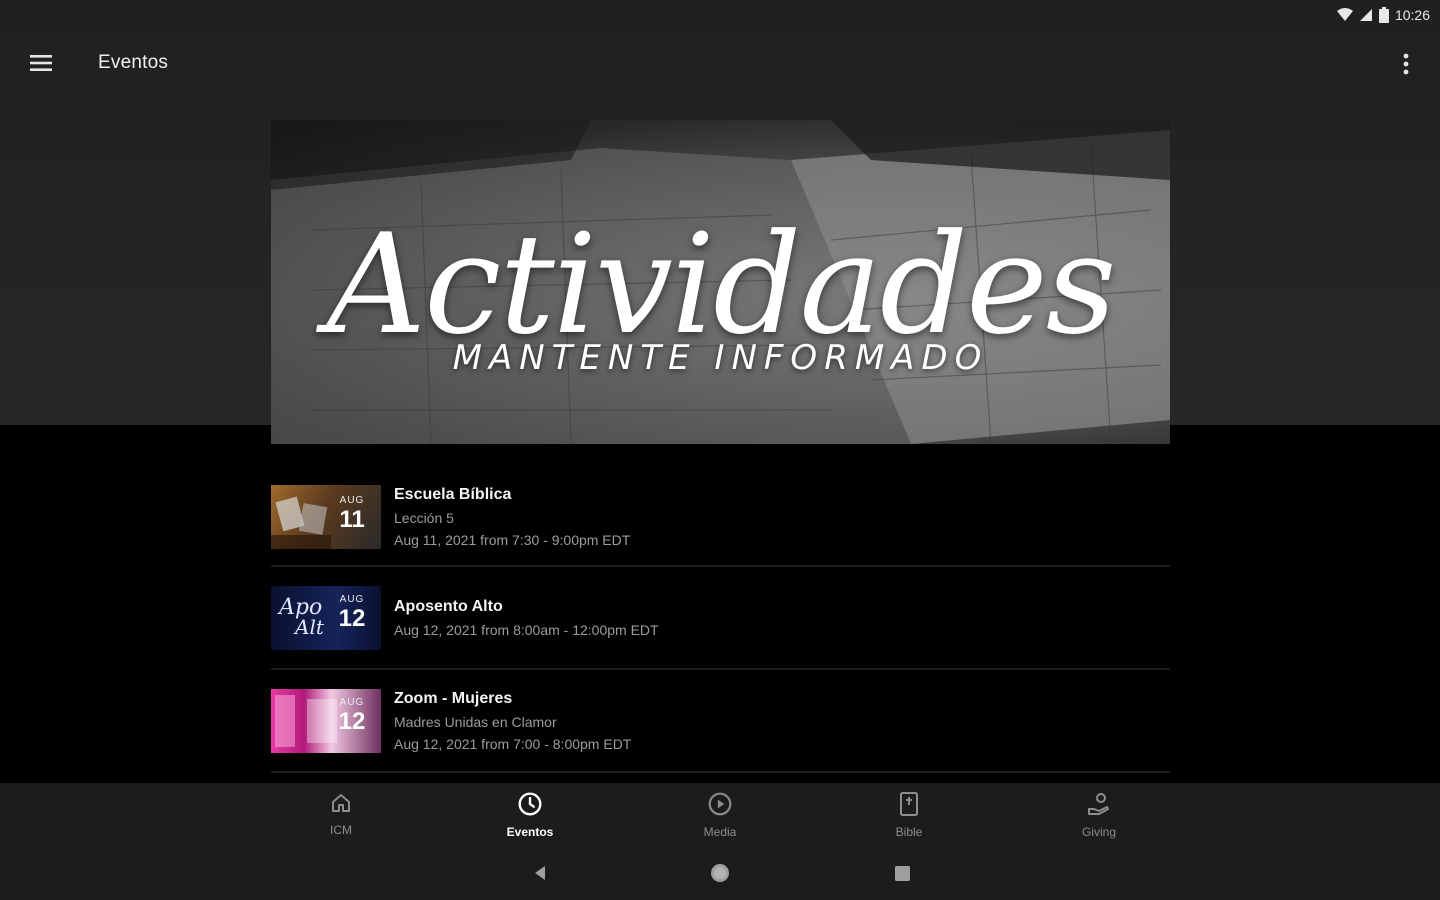 The image size is (1440, 900). Describe the element at coordinates (540, 873) in the screenshot. I see `back-icon` at that location.